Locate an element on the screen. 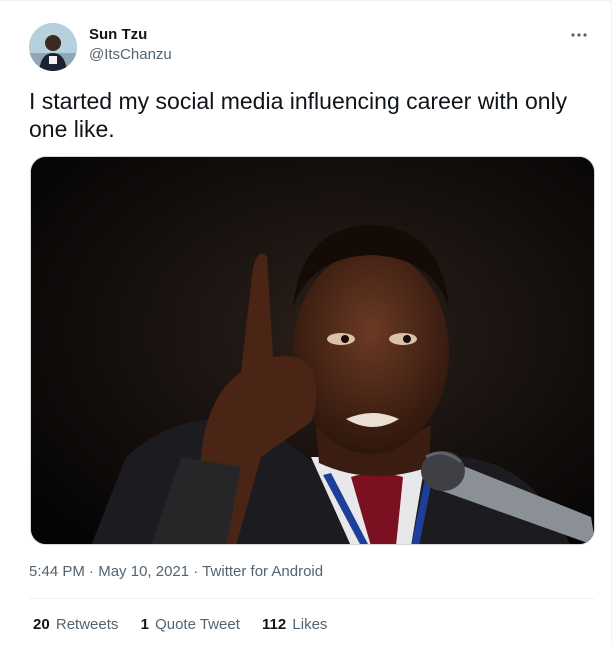 The height and width of the screenshot is (646, 612). tweet-date: May 10, 2021 is located at coordinates (143, 571).